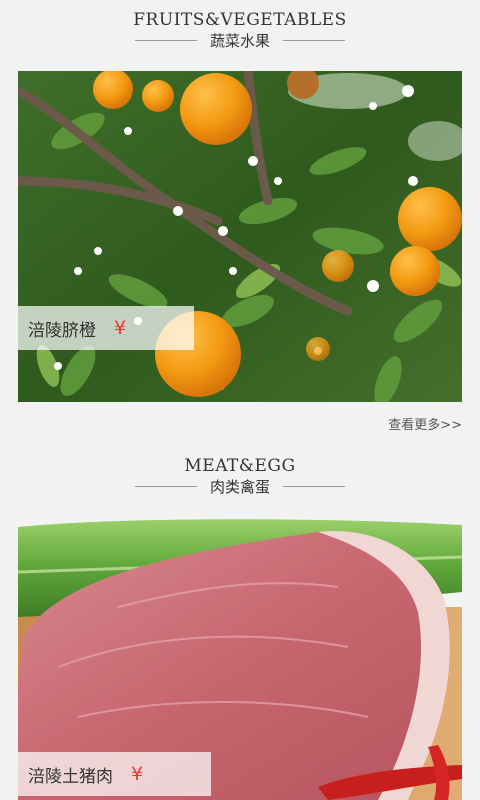 Image resolution: width=480 pixels, height=800 pixels. What do you see at coordinates (114, 774) in the screenshot?
I see `product-label-pork: 涪陵土猪肉 ¥` at bounding box center [114, 774].